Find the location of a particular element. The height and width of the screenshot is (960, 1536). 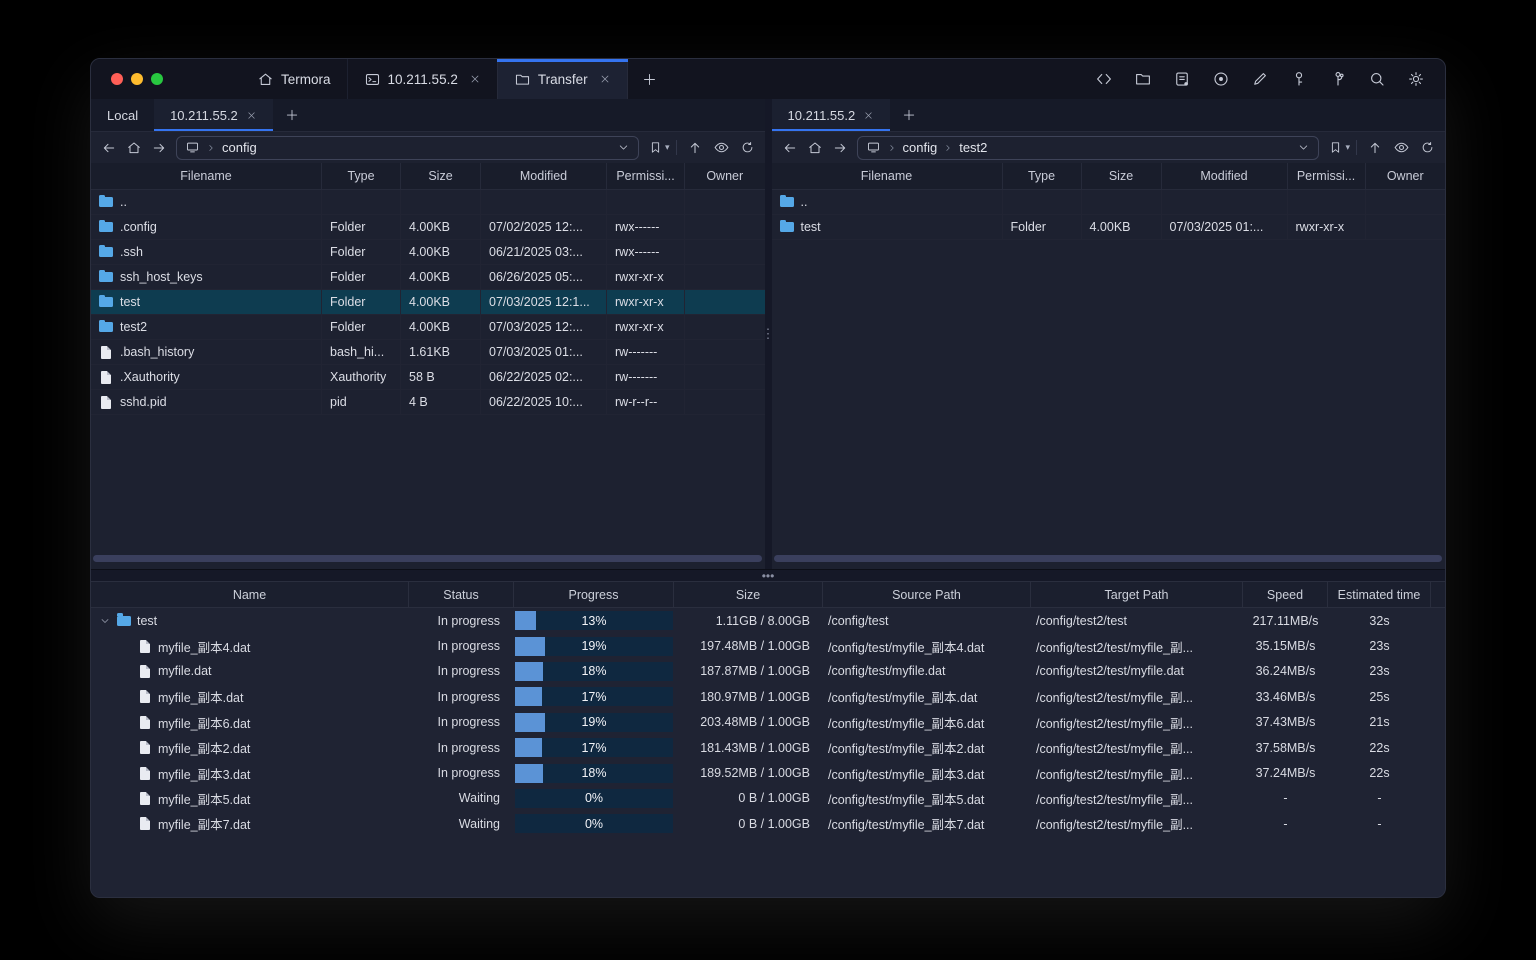

log-icon is located at coordinates (1182, 79).